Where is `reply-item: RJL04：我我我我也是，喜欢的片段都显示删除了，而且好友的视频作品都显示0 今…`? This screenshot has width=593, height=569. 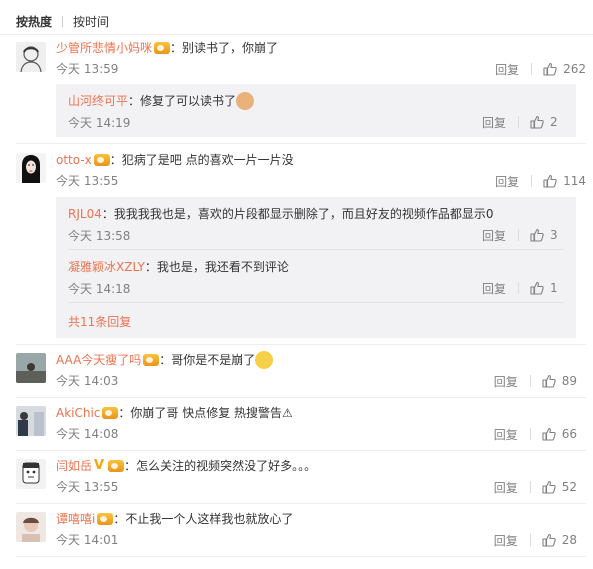 reply-item: RJL04：我我我我也是，喜欢的片段都显示删除了，而且好友的视频作品都显示0 今… is located at coordinates (318, 225).